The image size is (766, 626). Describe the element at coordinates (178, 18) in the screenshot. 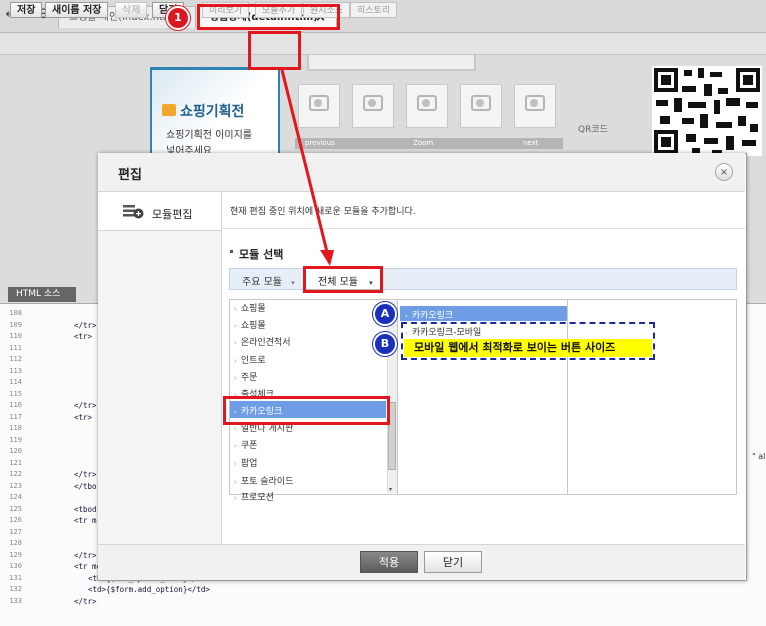

I see `step-badge-1: 1` at that location.